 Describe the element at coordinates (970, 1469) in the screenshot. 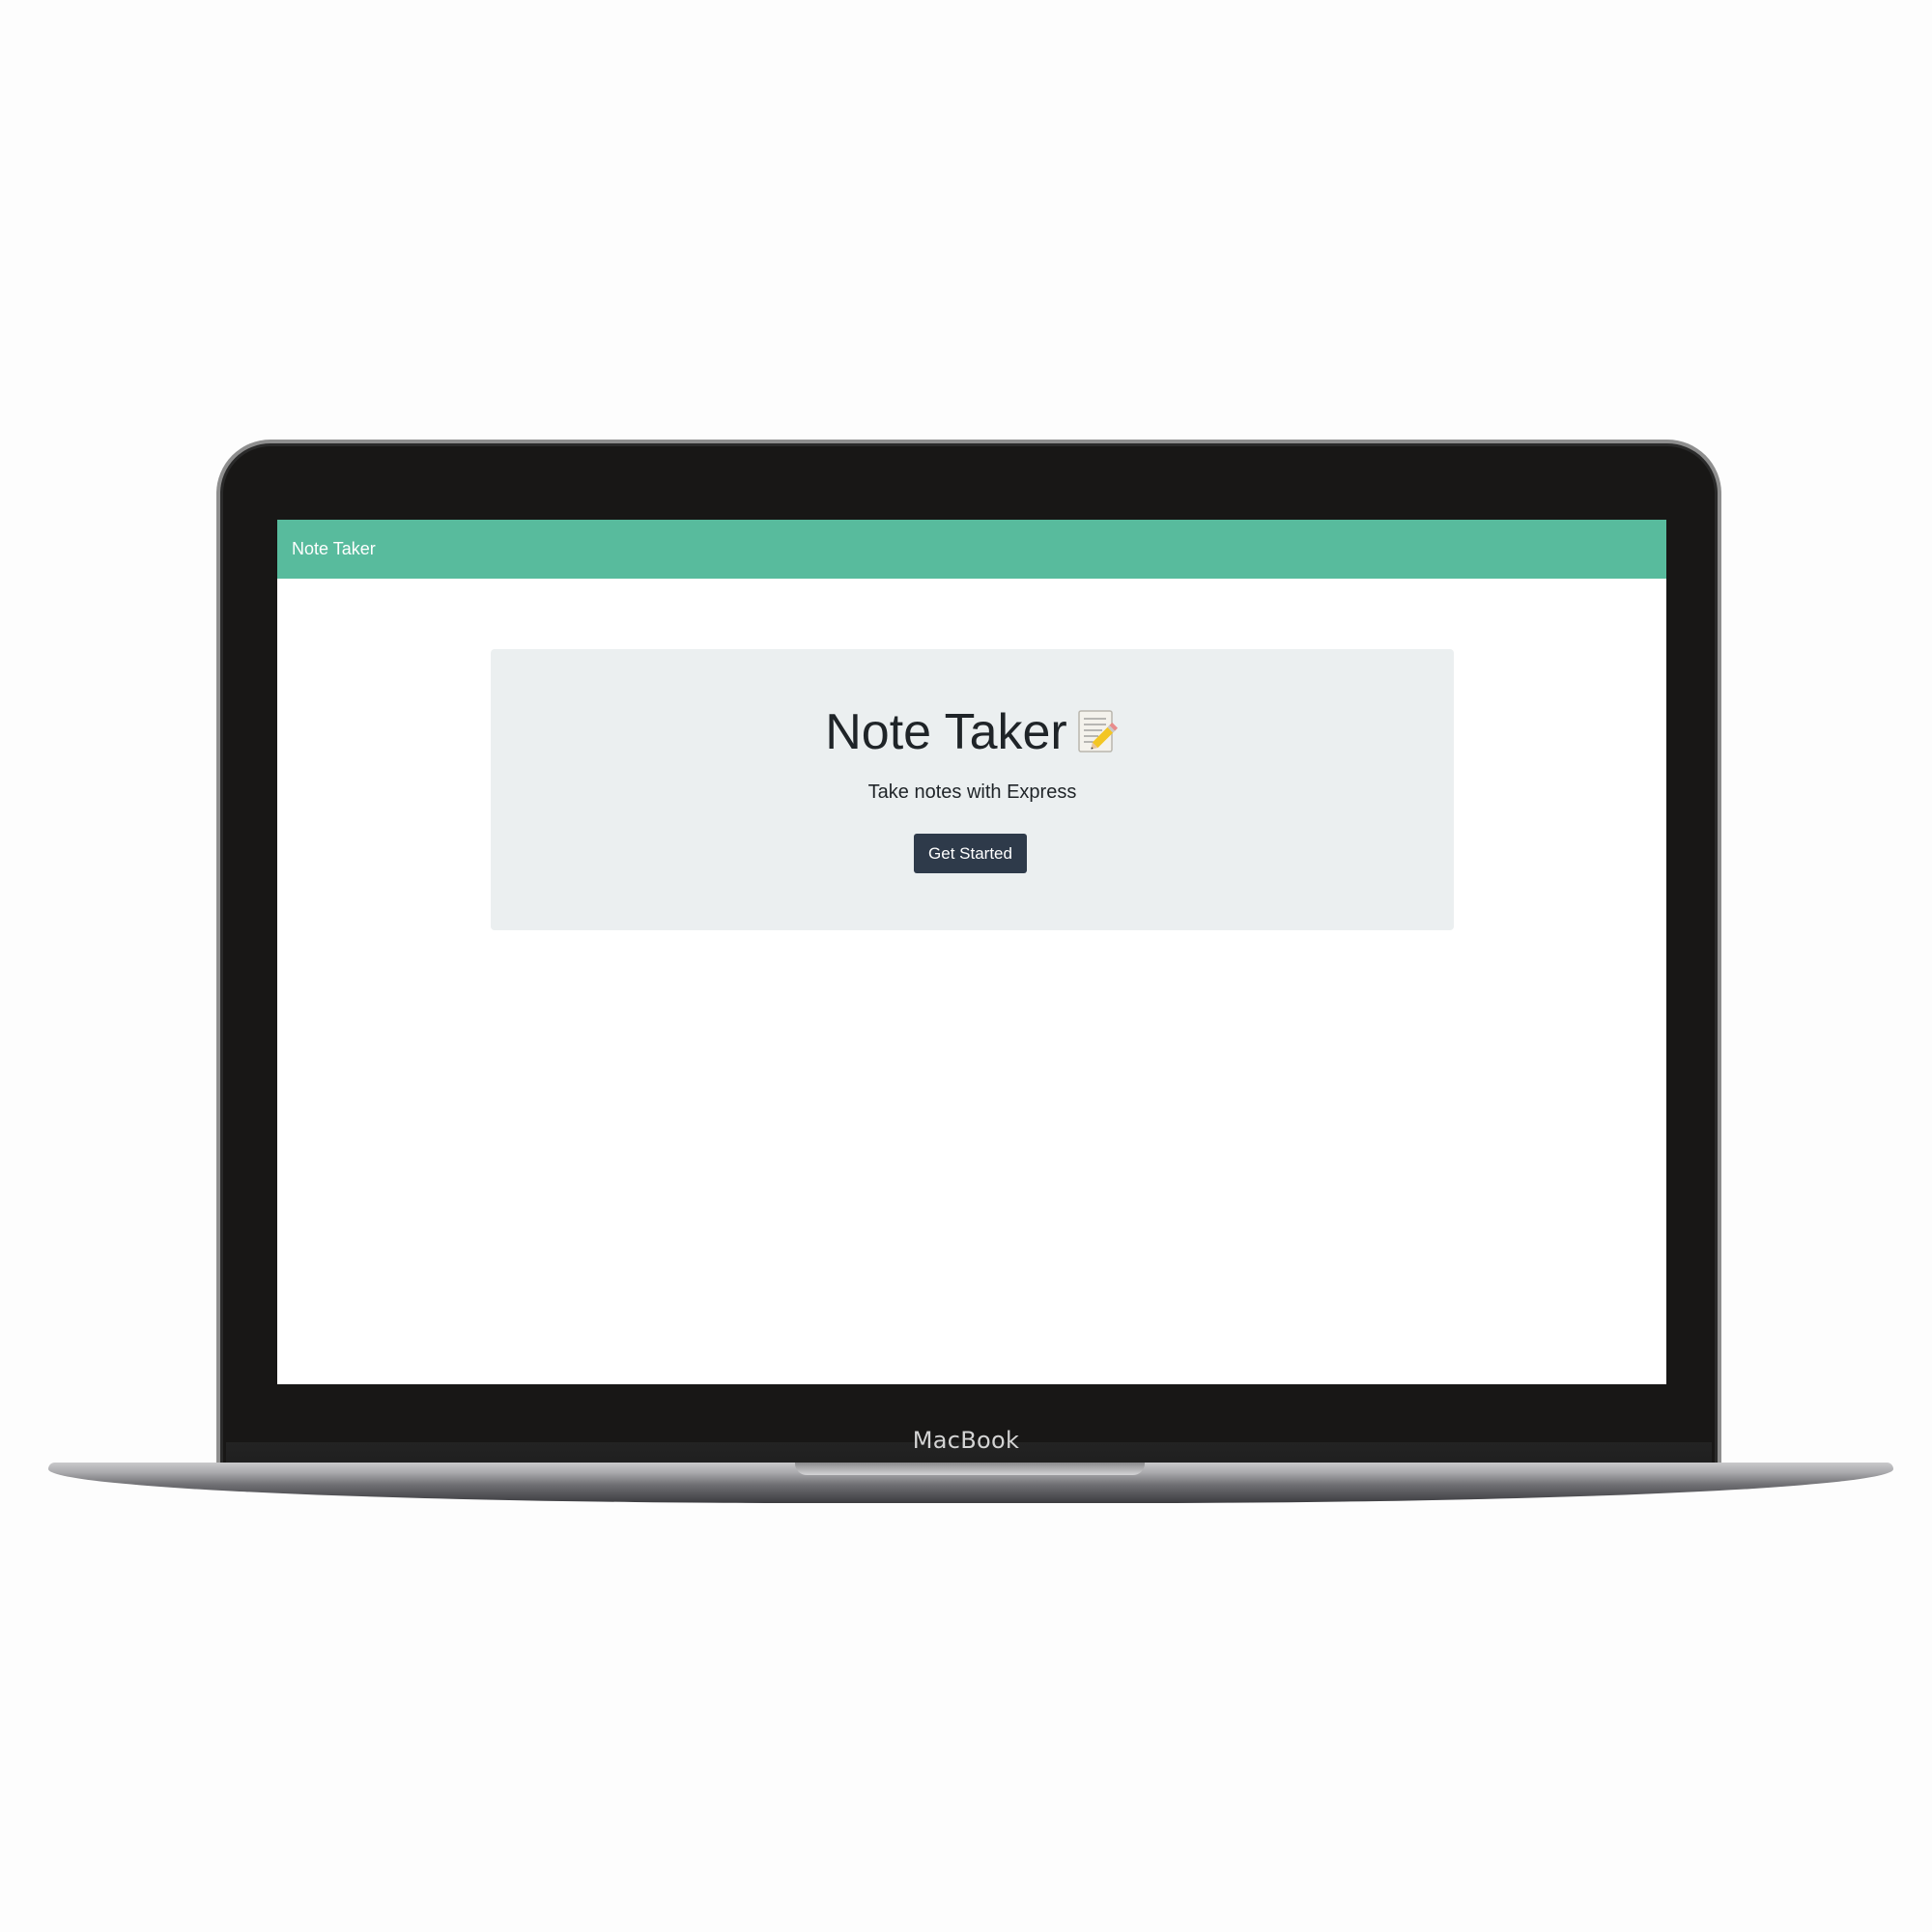

I see `laptop-hinge-notch` at that location.